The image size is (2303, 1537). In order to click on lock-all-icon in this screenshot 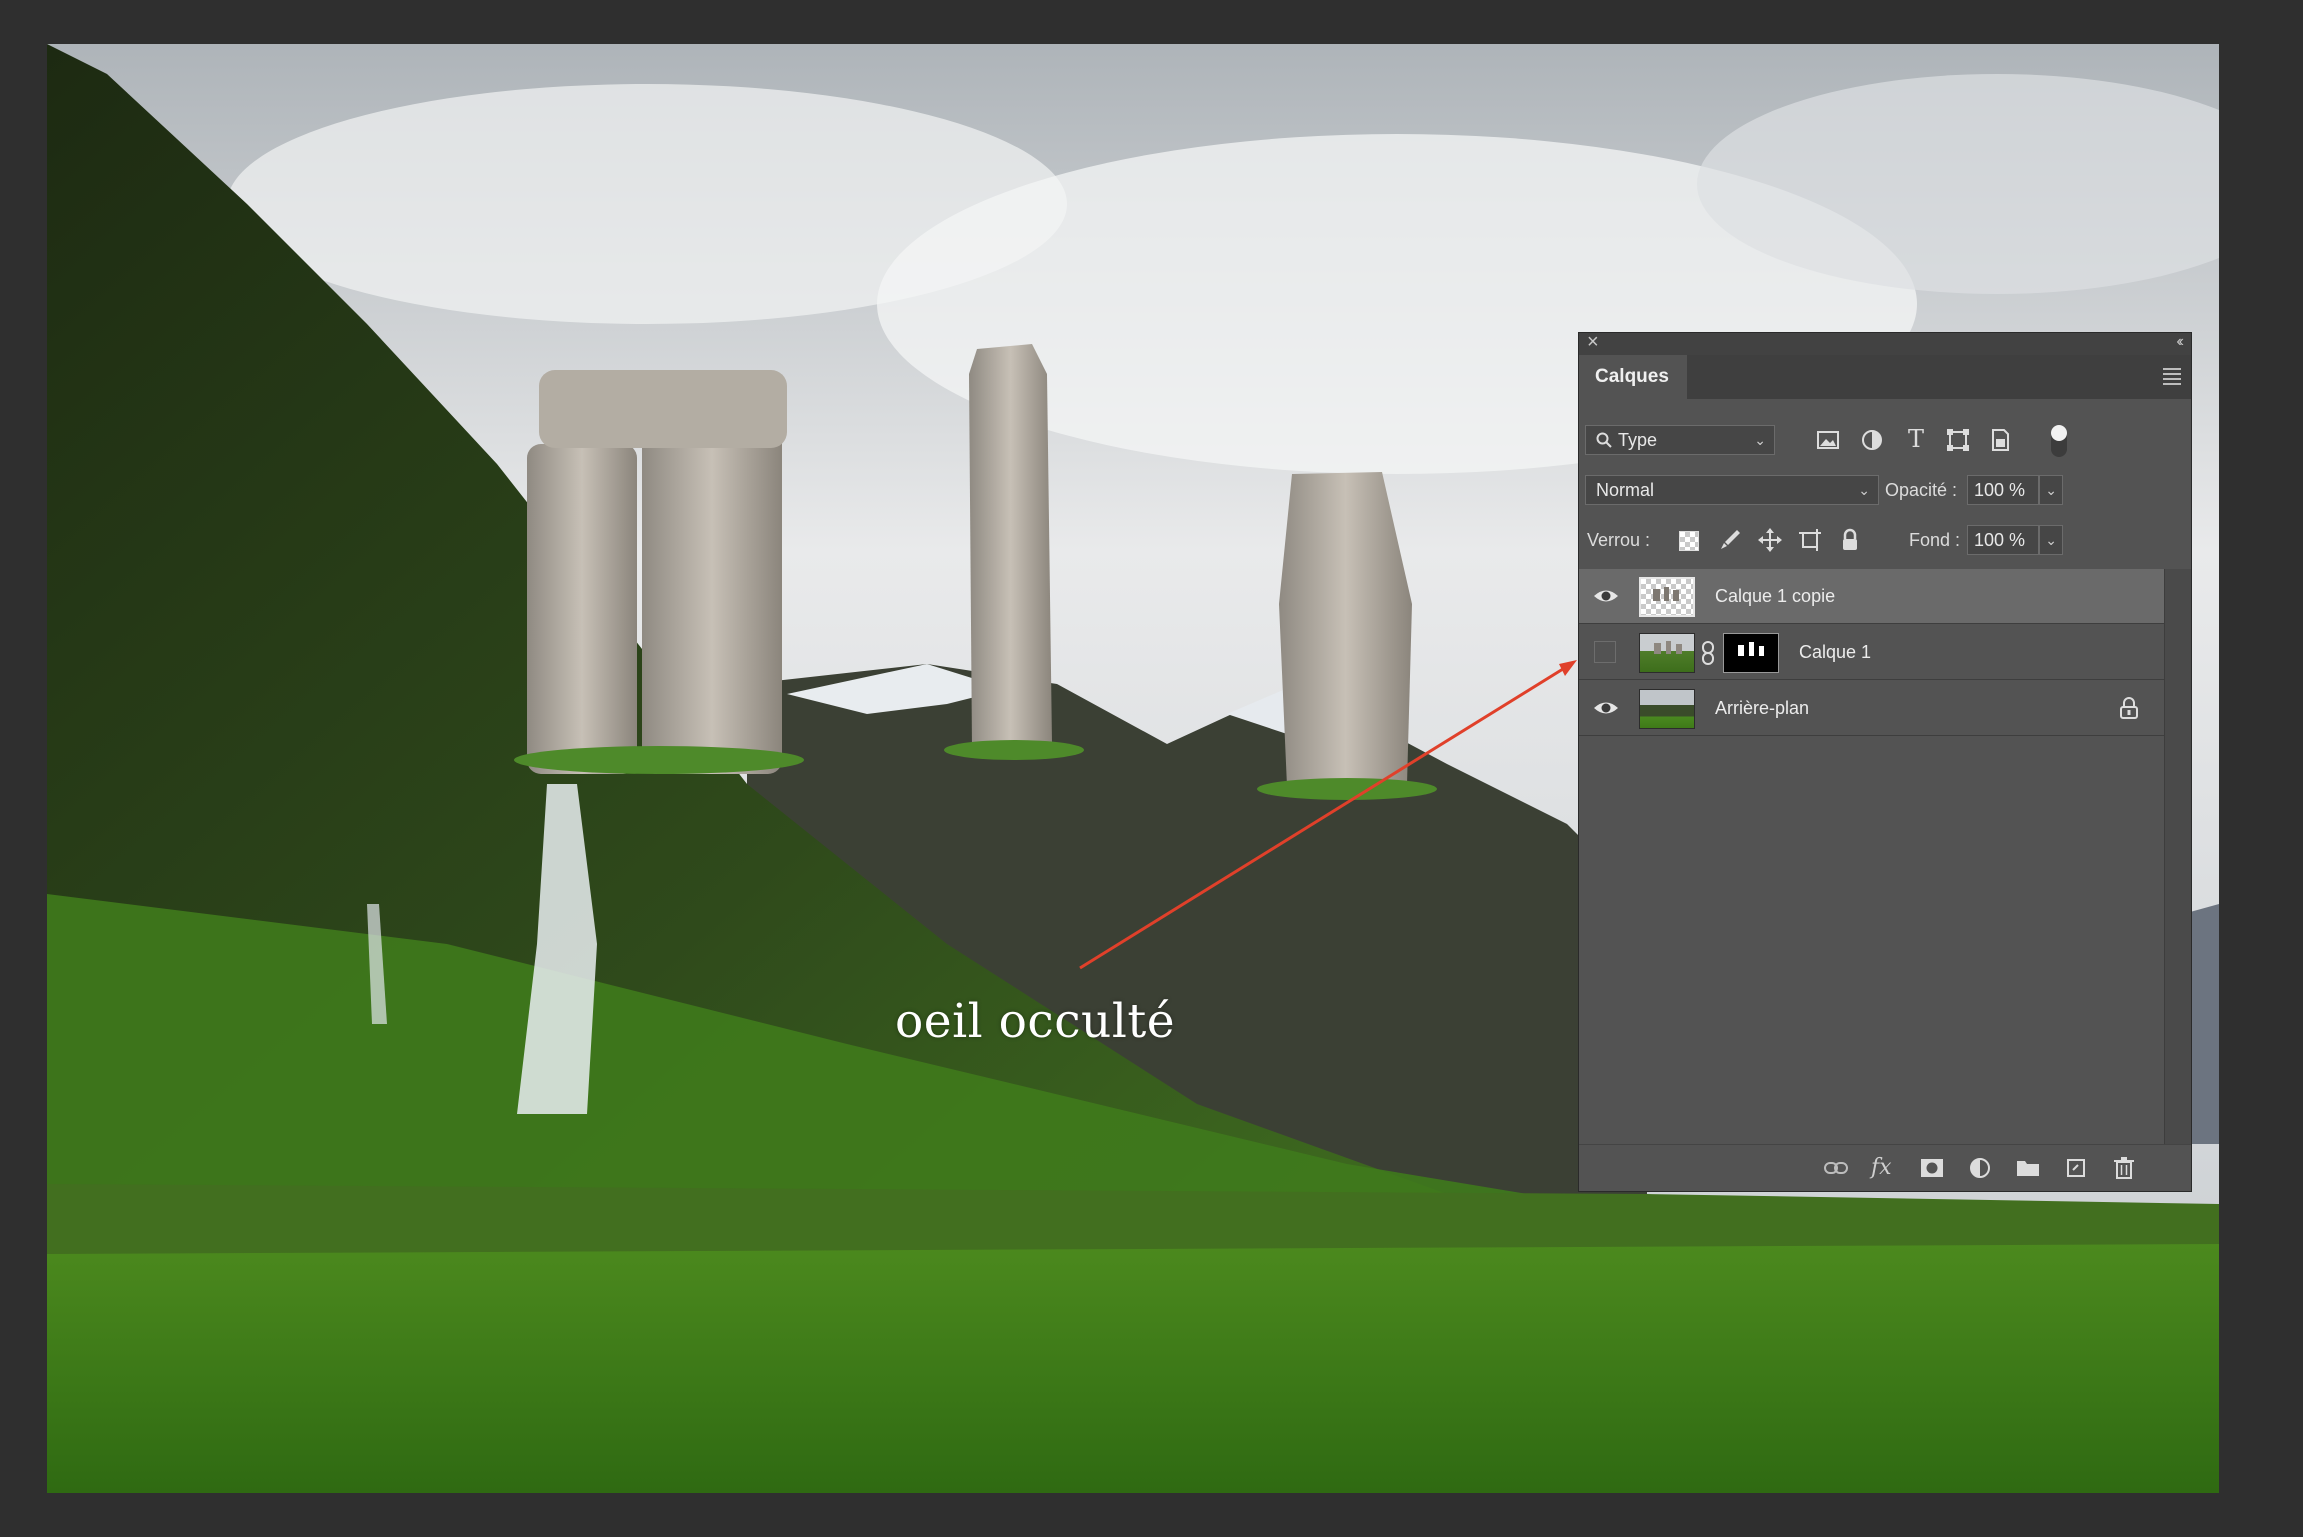, I will do `click(1850, 540)`.